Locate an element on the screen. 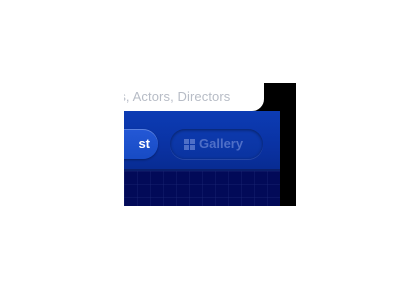  window-edge is located at coordinates (288, 144).